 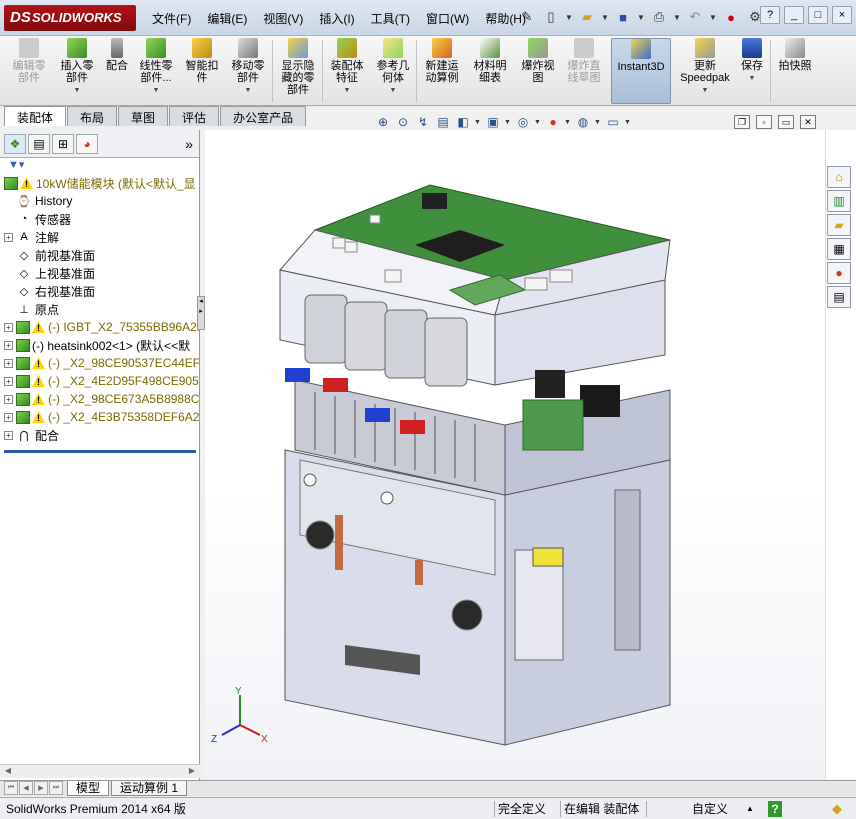 I want to click on reference-geometry-button: 参考几何体 ▼, so click(x=393, y=71).